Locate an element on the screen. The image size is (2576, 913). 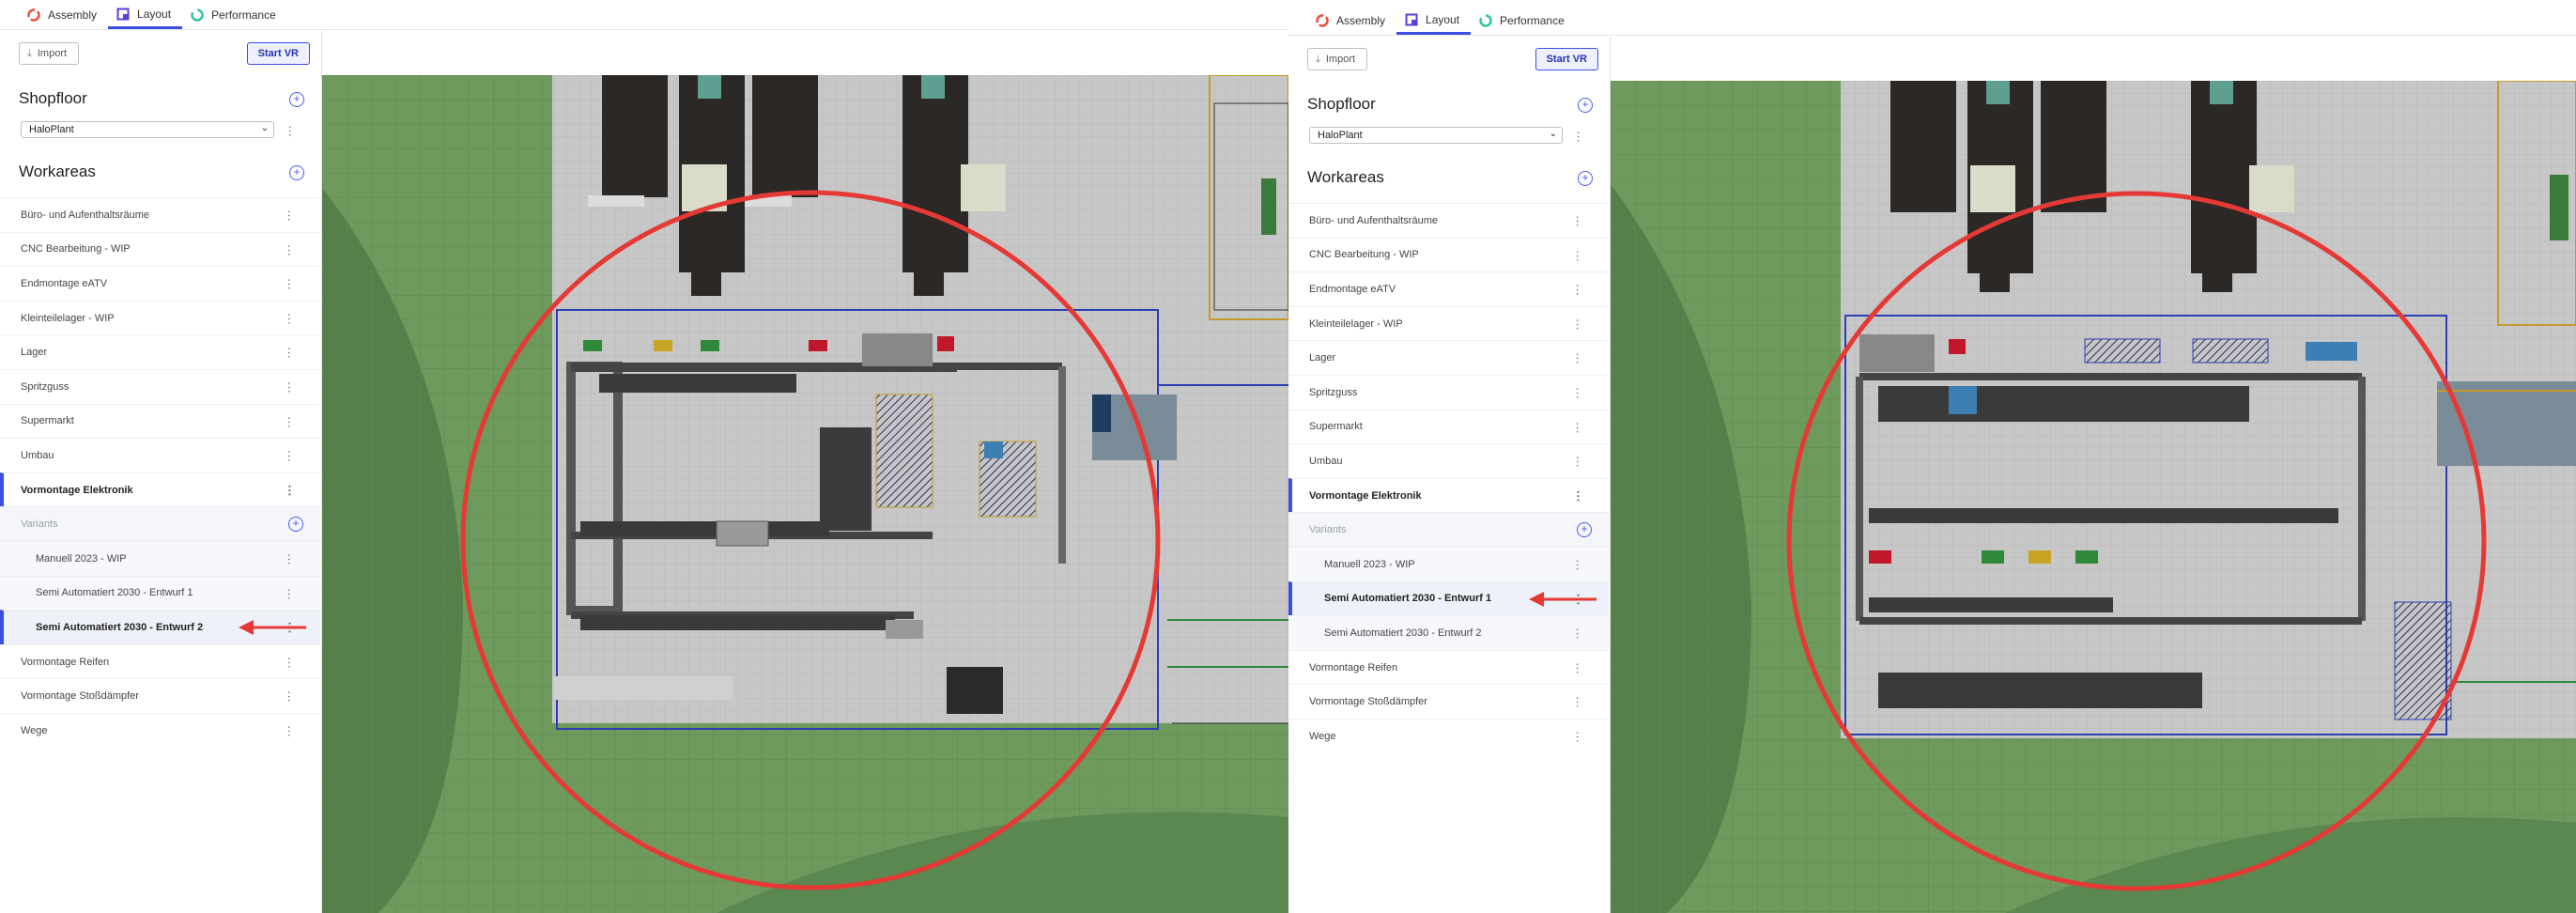
item-label: Kleinteilelager - WIP is located at coordinates (1356, 323).